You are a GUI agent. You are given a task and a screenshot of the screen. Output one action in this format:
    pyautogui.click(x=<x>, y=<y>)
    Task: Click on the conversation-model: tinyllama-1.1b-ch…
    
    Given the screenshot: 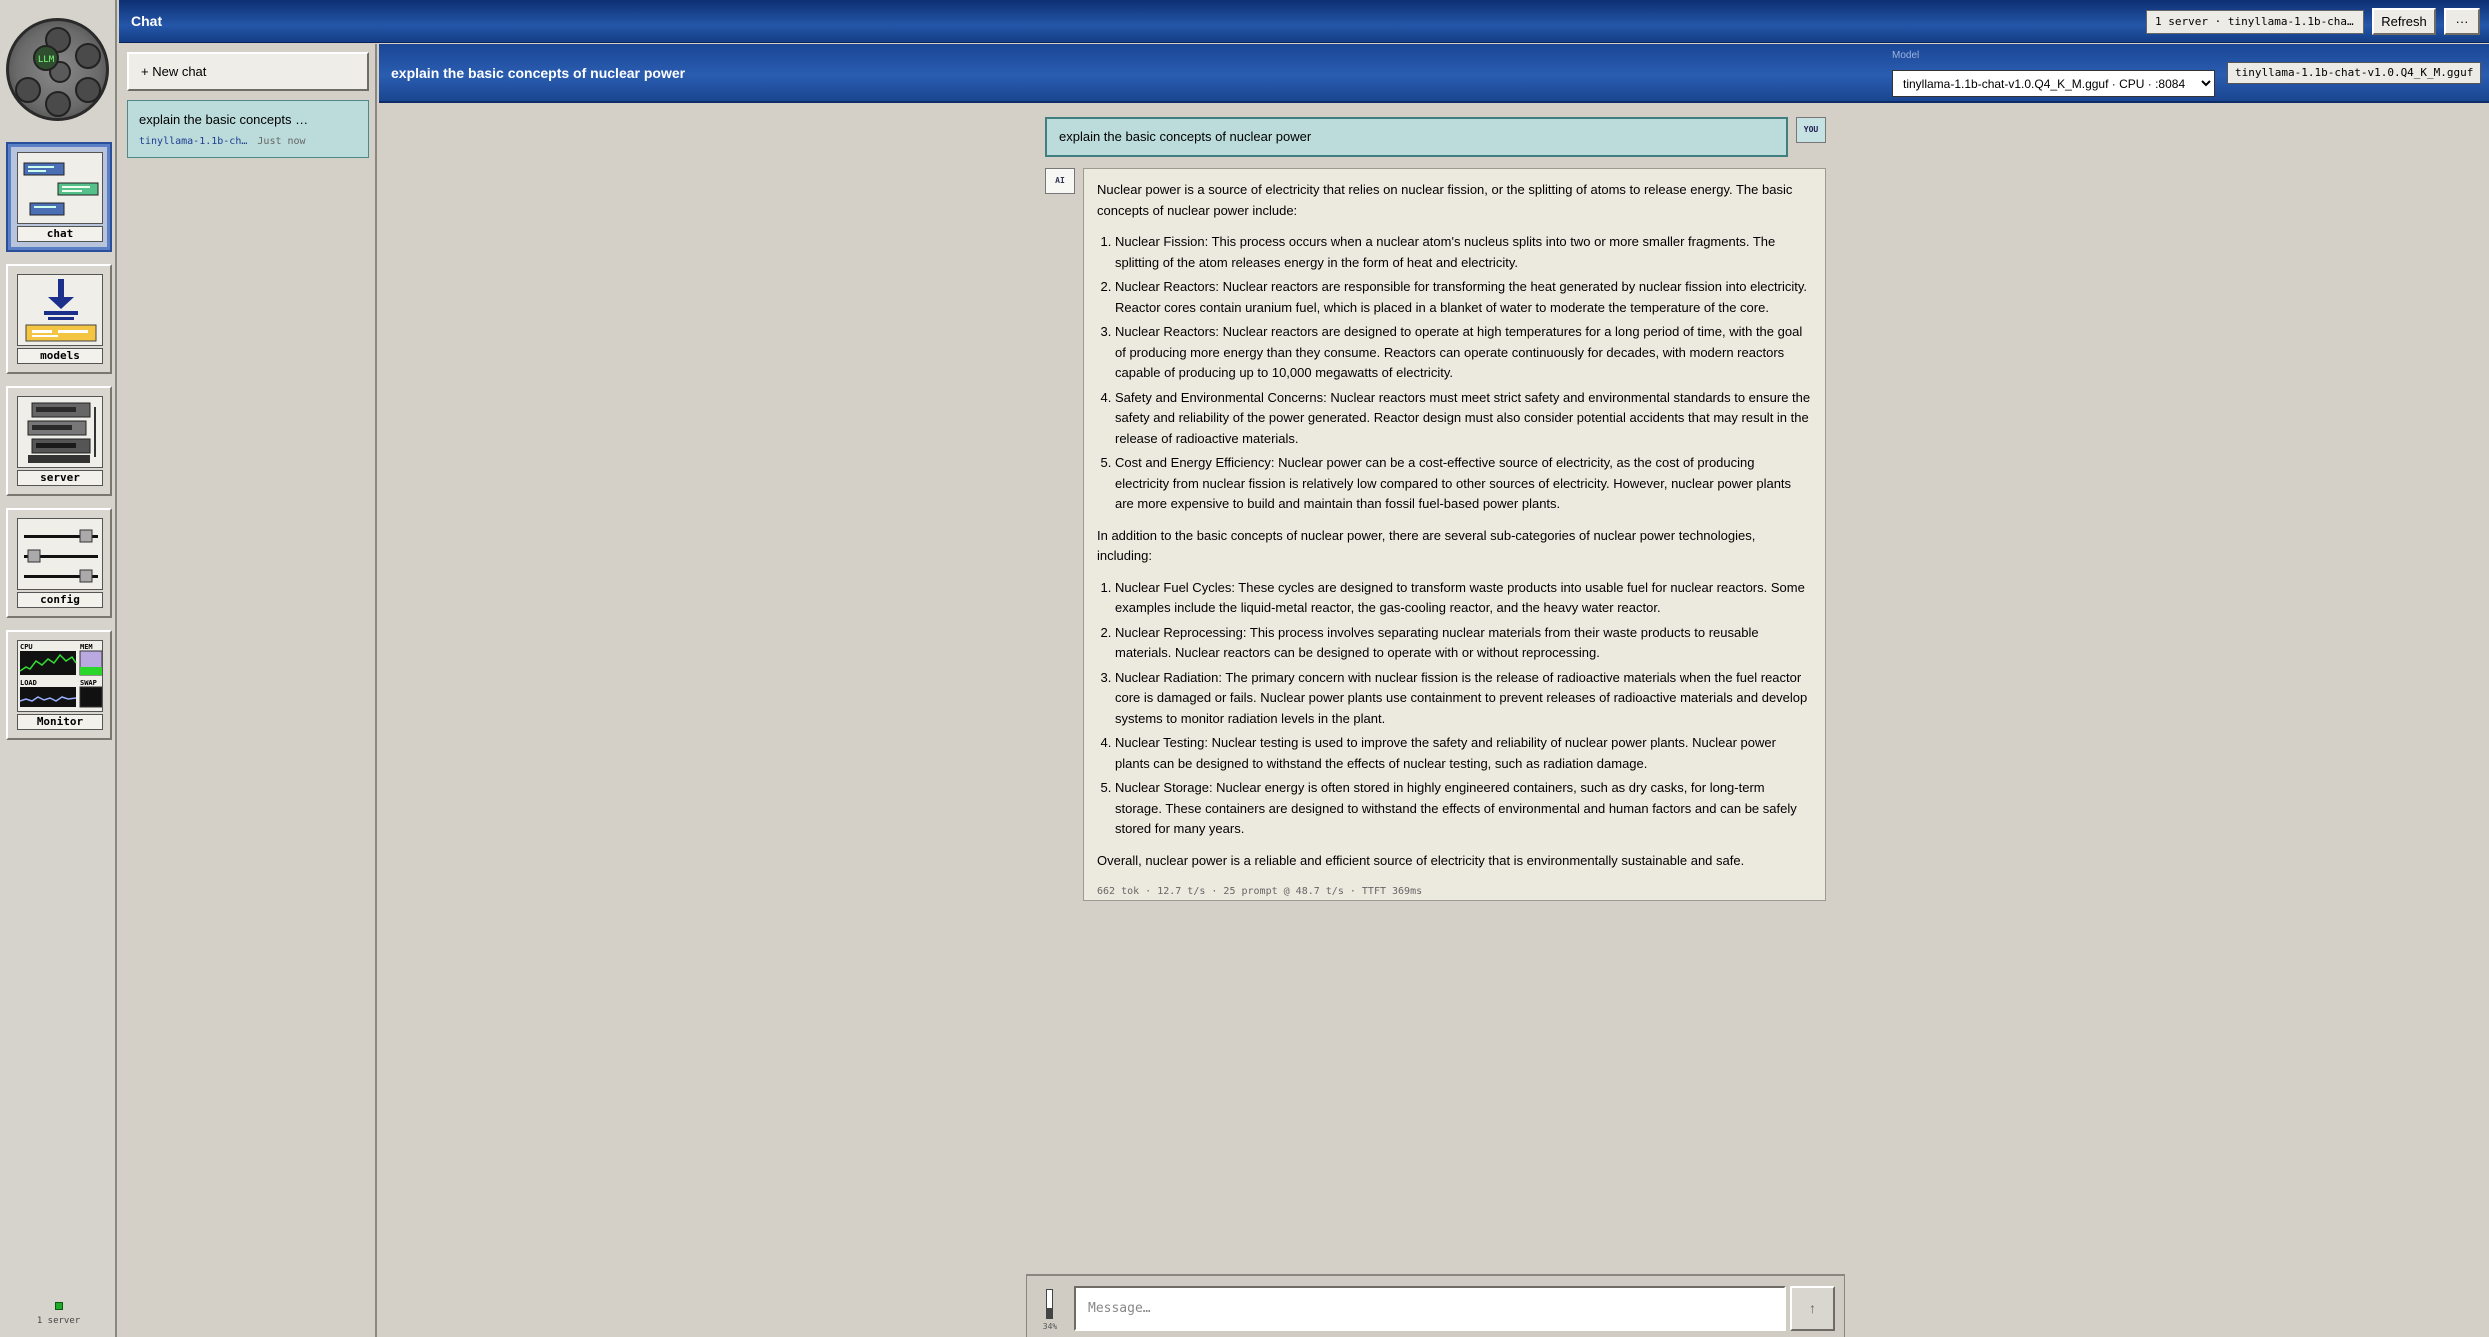 What is the action you would take?
    pyautogui.click(x=193, y=141)
    